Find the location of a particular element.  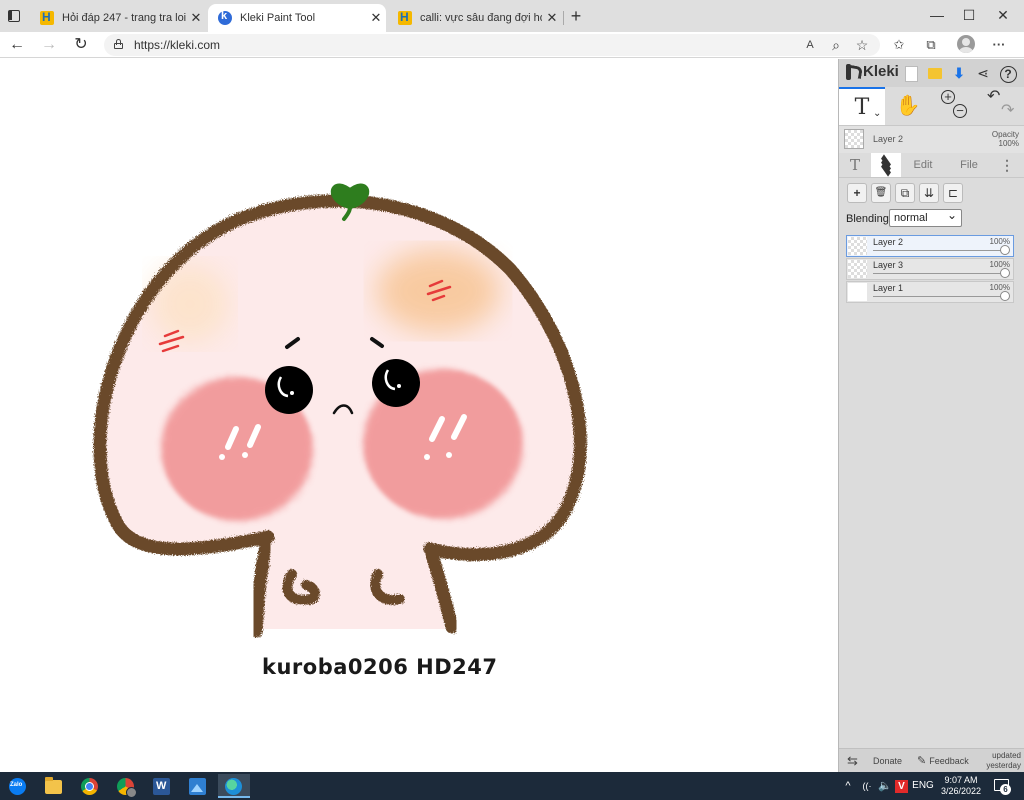

new-image-icon is located at coordinates (911, 73).